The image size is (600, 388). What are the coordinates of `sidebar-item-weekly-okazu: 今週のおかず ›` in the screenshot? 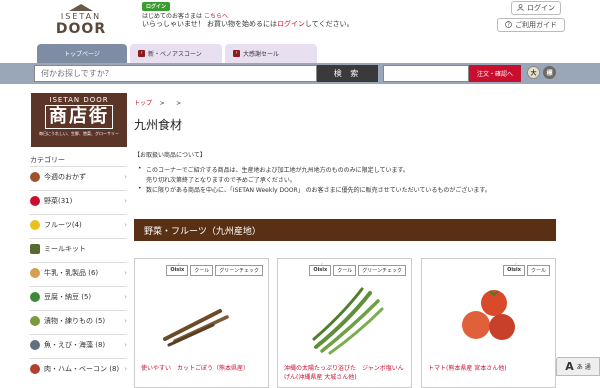 It's located at (78, 176).